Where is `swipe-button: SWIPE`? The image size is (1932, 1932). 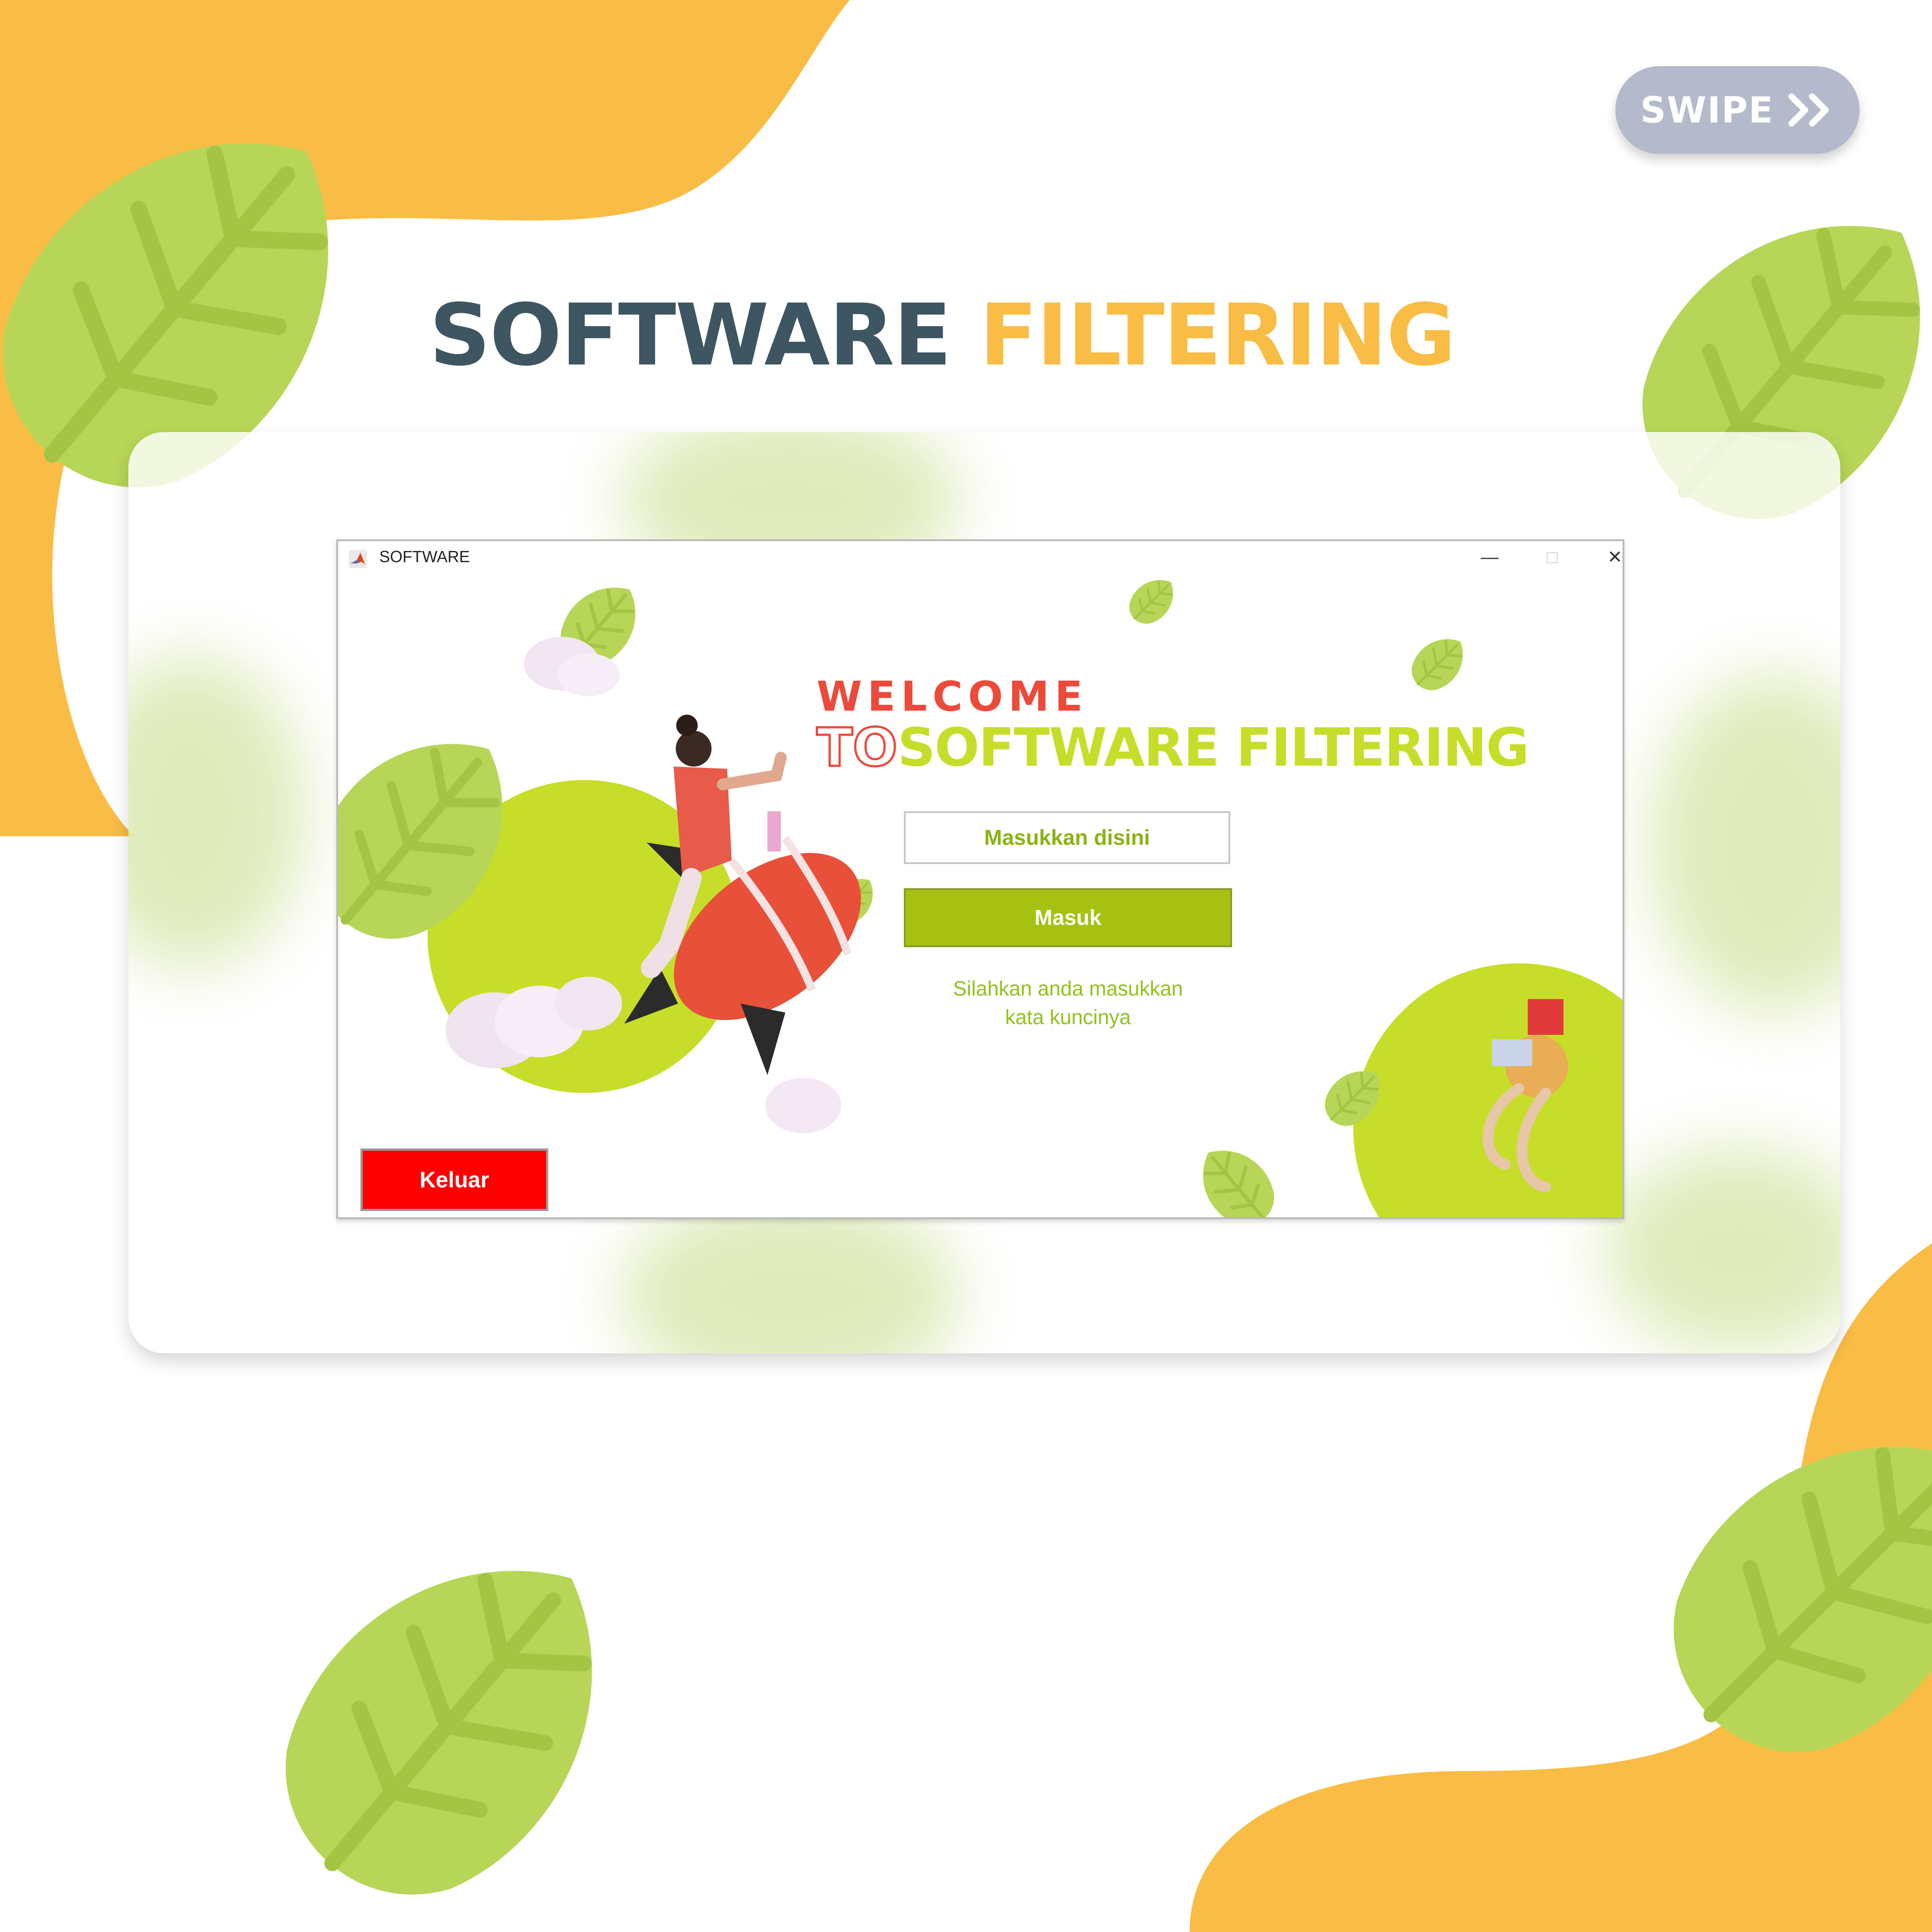 swipe-button: SWIPE is located at coordinates (1737, 110).